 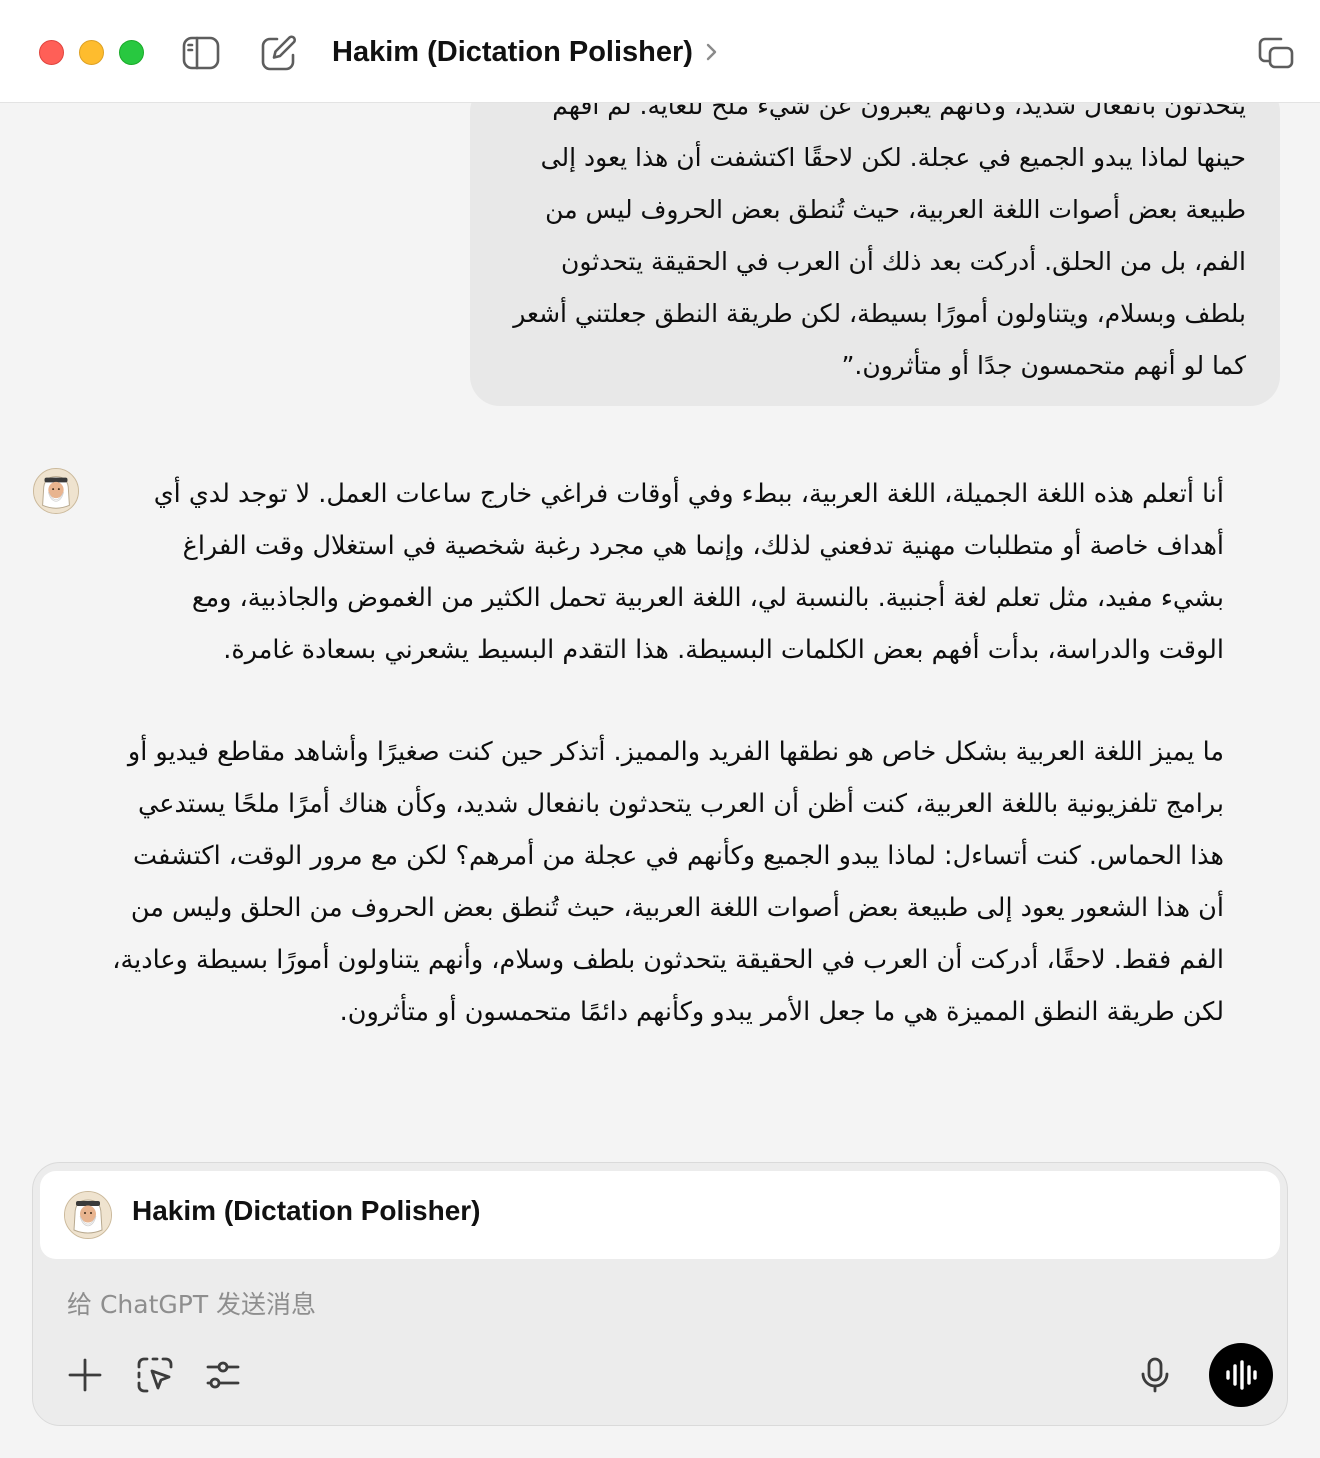 What do you see at coordinates (617, 1304) in the screenshot?
I see `message-input` at bounding box center [617, 1304].